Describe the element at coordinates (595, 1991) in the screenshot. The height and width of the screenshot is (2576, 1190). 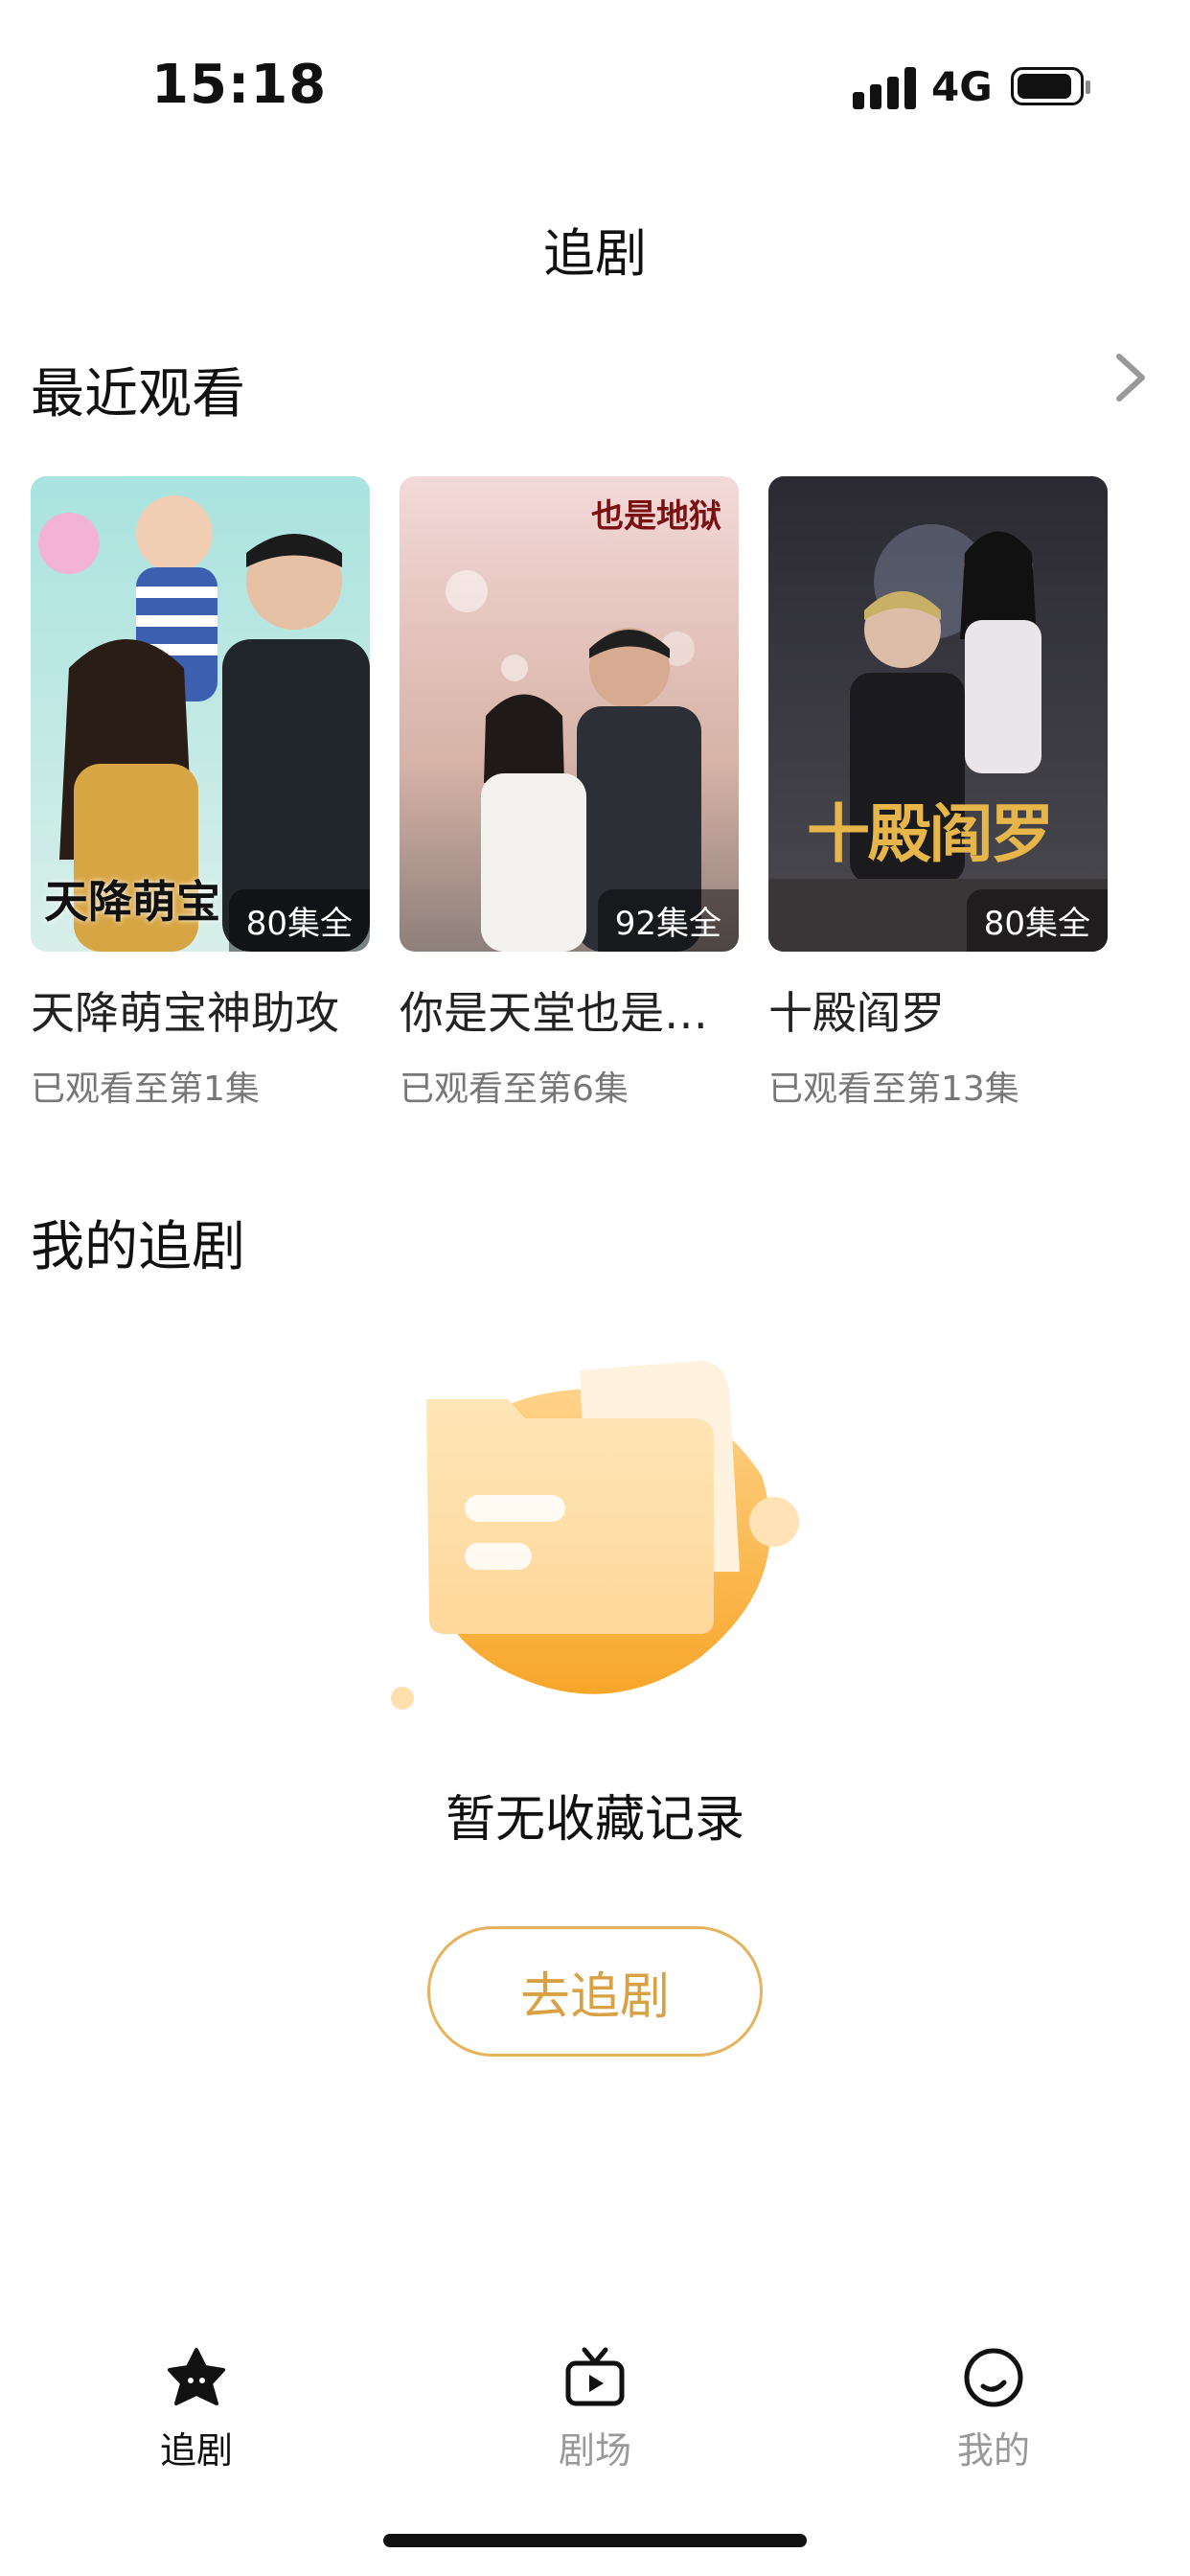
I see `go-watch-button: 去追剧` at that location.